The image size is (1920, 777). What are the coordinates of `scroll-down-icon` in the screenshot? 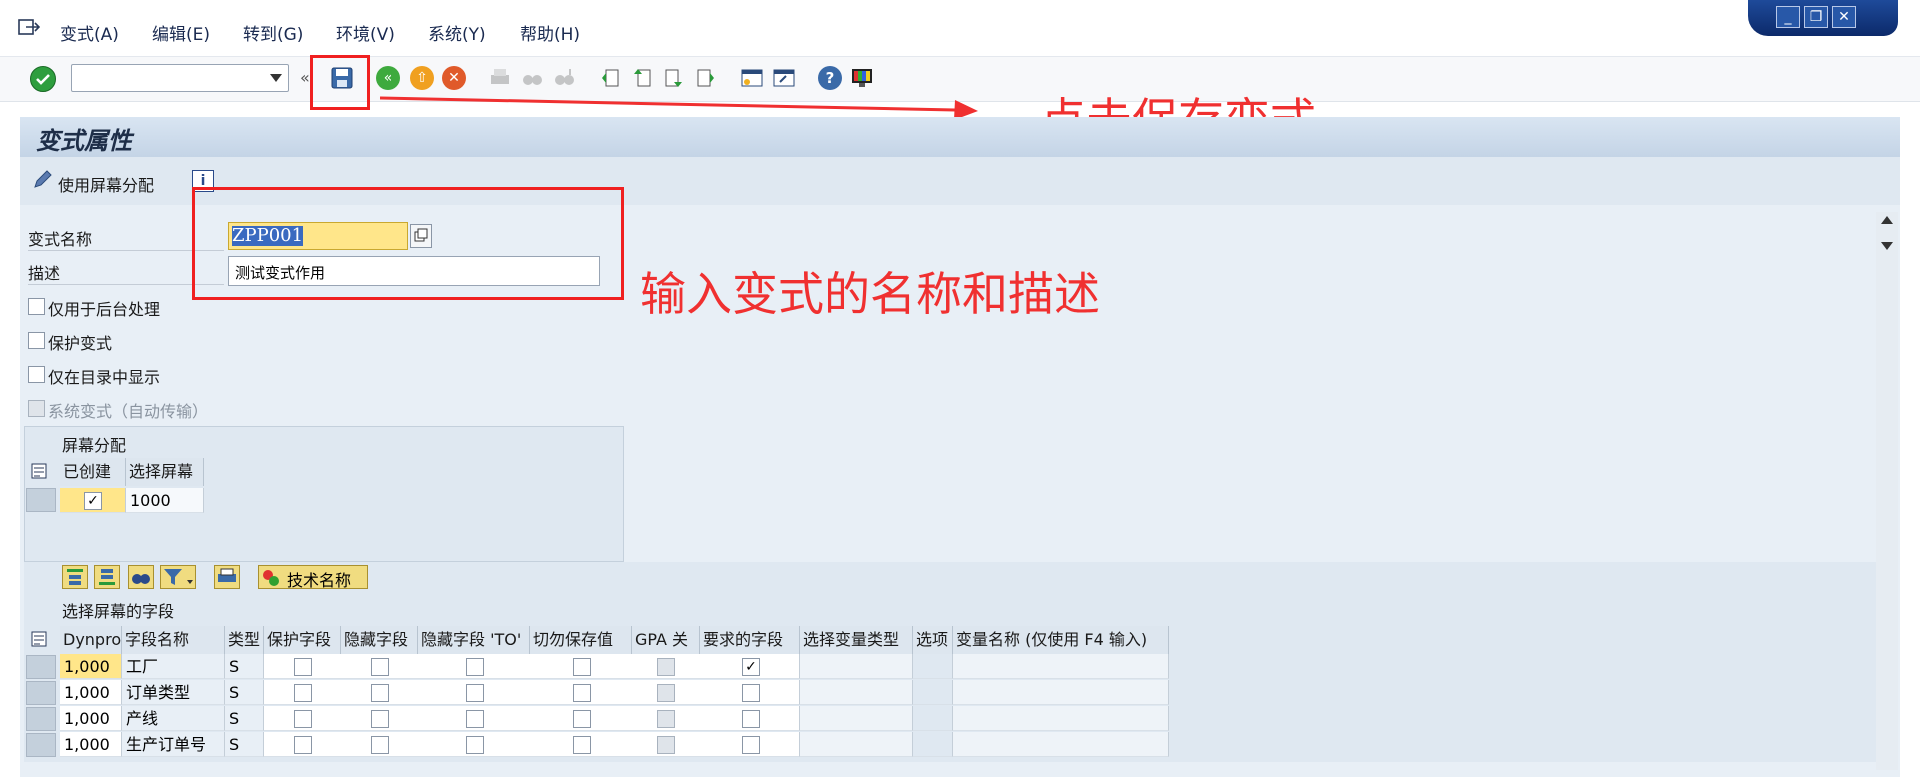 It's located at (1887, 246).